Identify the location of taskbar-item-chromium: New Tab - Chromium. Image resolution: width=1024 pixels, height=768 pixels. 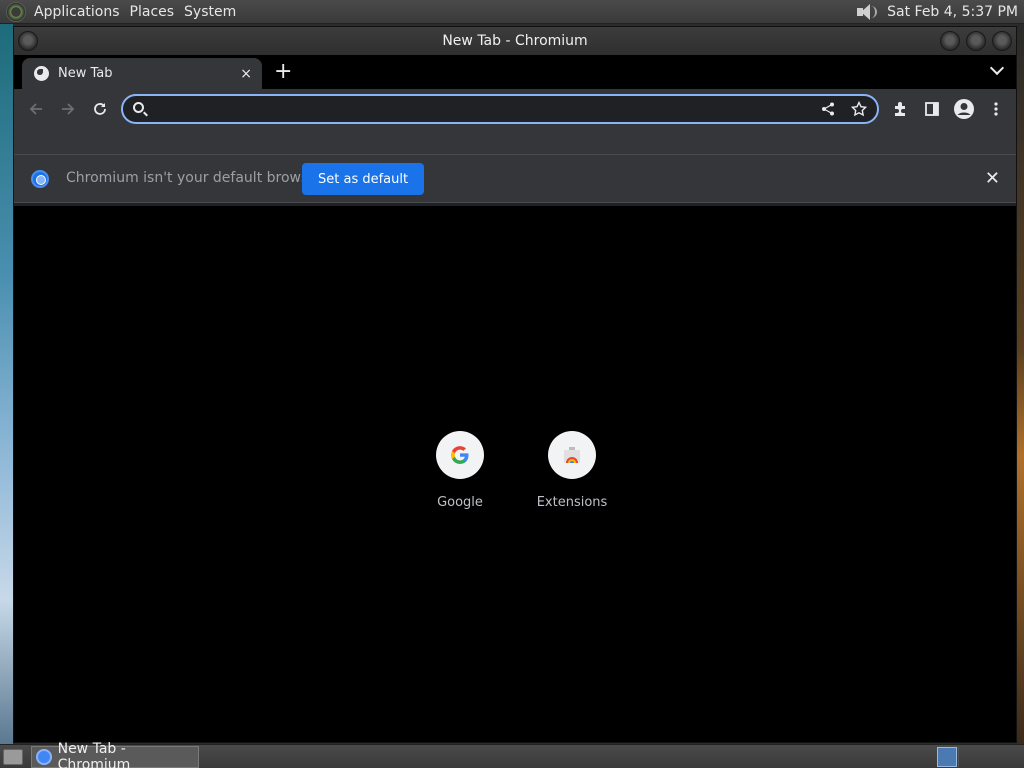
(115, 754).